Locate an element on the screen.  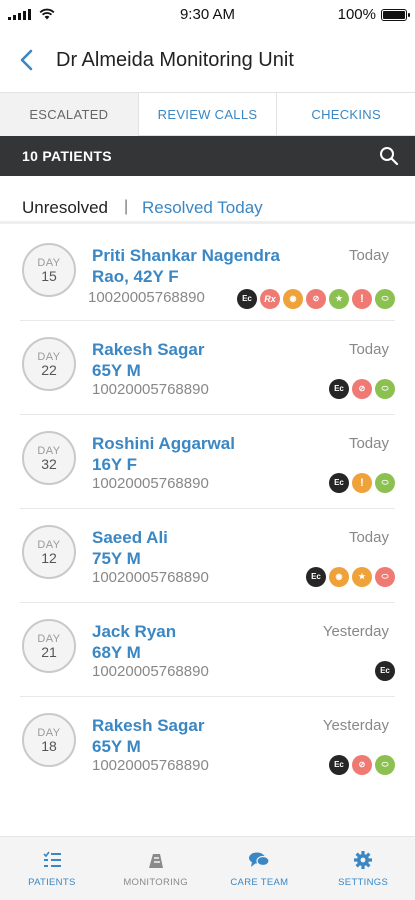
battery-group: 100% is located at coordinates (373, 14).